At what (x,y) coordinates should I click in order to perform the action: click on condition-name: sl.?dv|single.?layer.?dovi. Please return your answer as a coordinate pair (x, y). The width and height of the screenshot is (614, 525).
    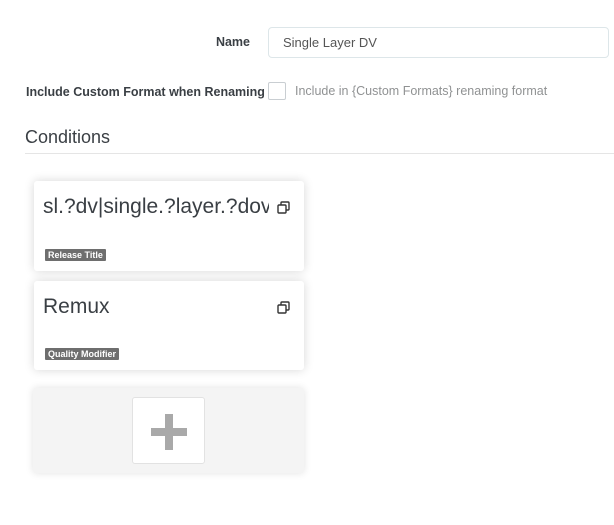
    Looking at the image, I should click on (156, 206).